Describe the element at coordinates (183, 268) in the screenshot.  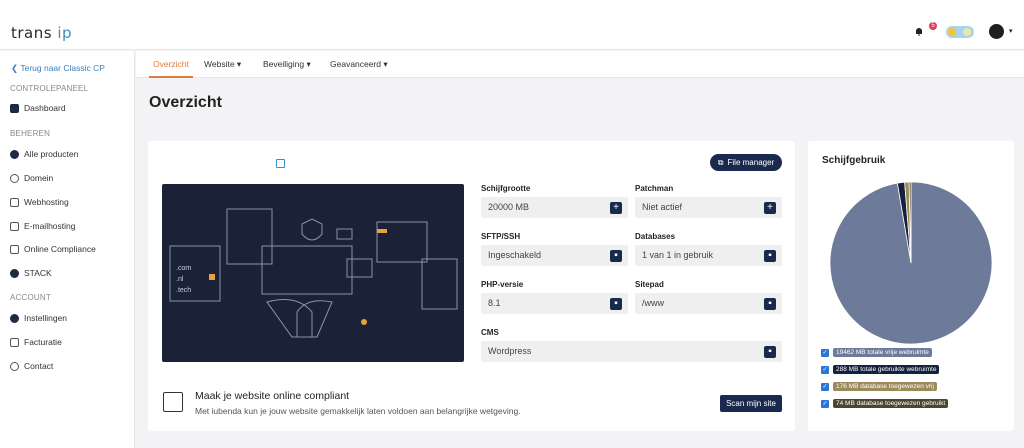
I see `svg-text: .com` at that location.